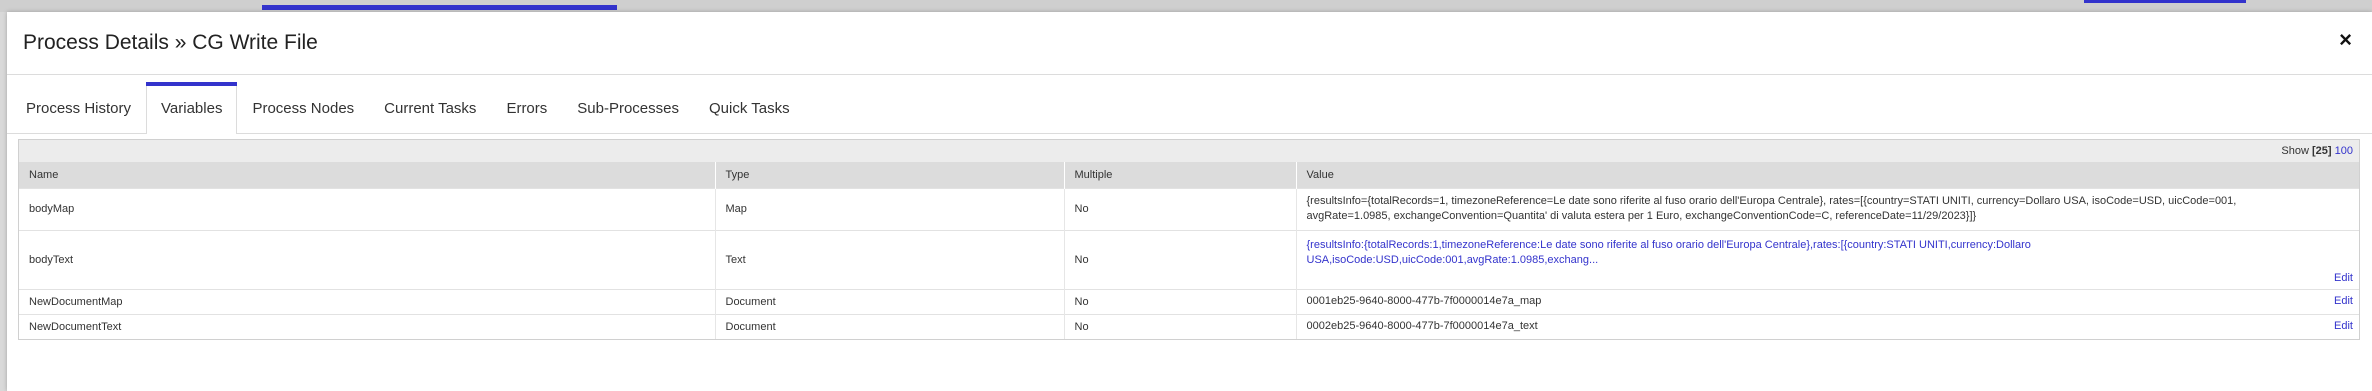  What do you see at coordinates (367, 259) in the screenshot?
I see `cell-name: bodyText` at bounding box center [367, 259].